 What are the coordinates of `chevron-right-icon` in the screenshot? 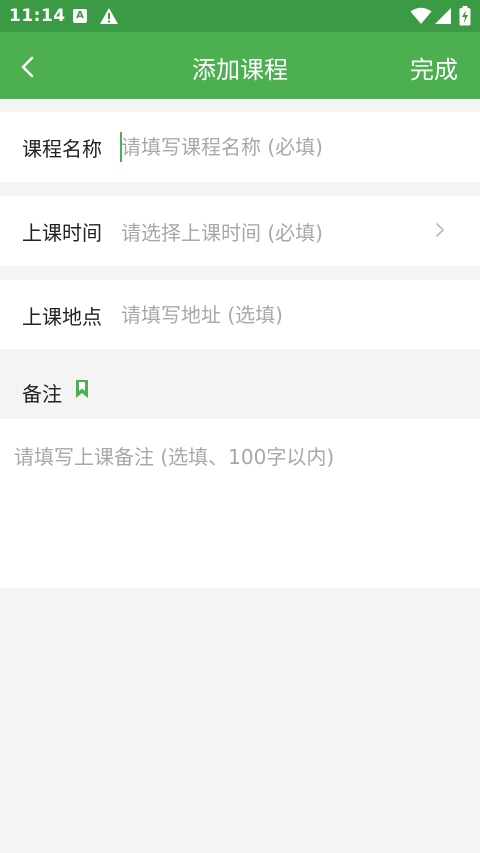 It's located at (440, 230).